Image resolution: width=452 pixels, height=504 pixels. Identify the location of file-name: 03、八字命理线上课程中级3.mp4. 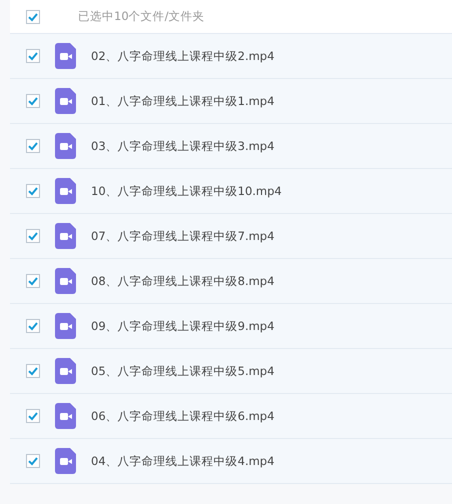
(182, 146).